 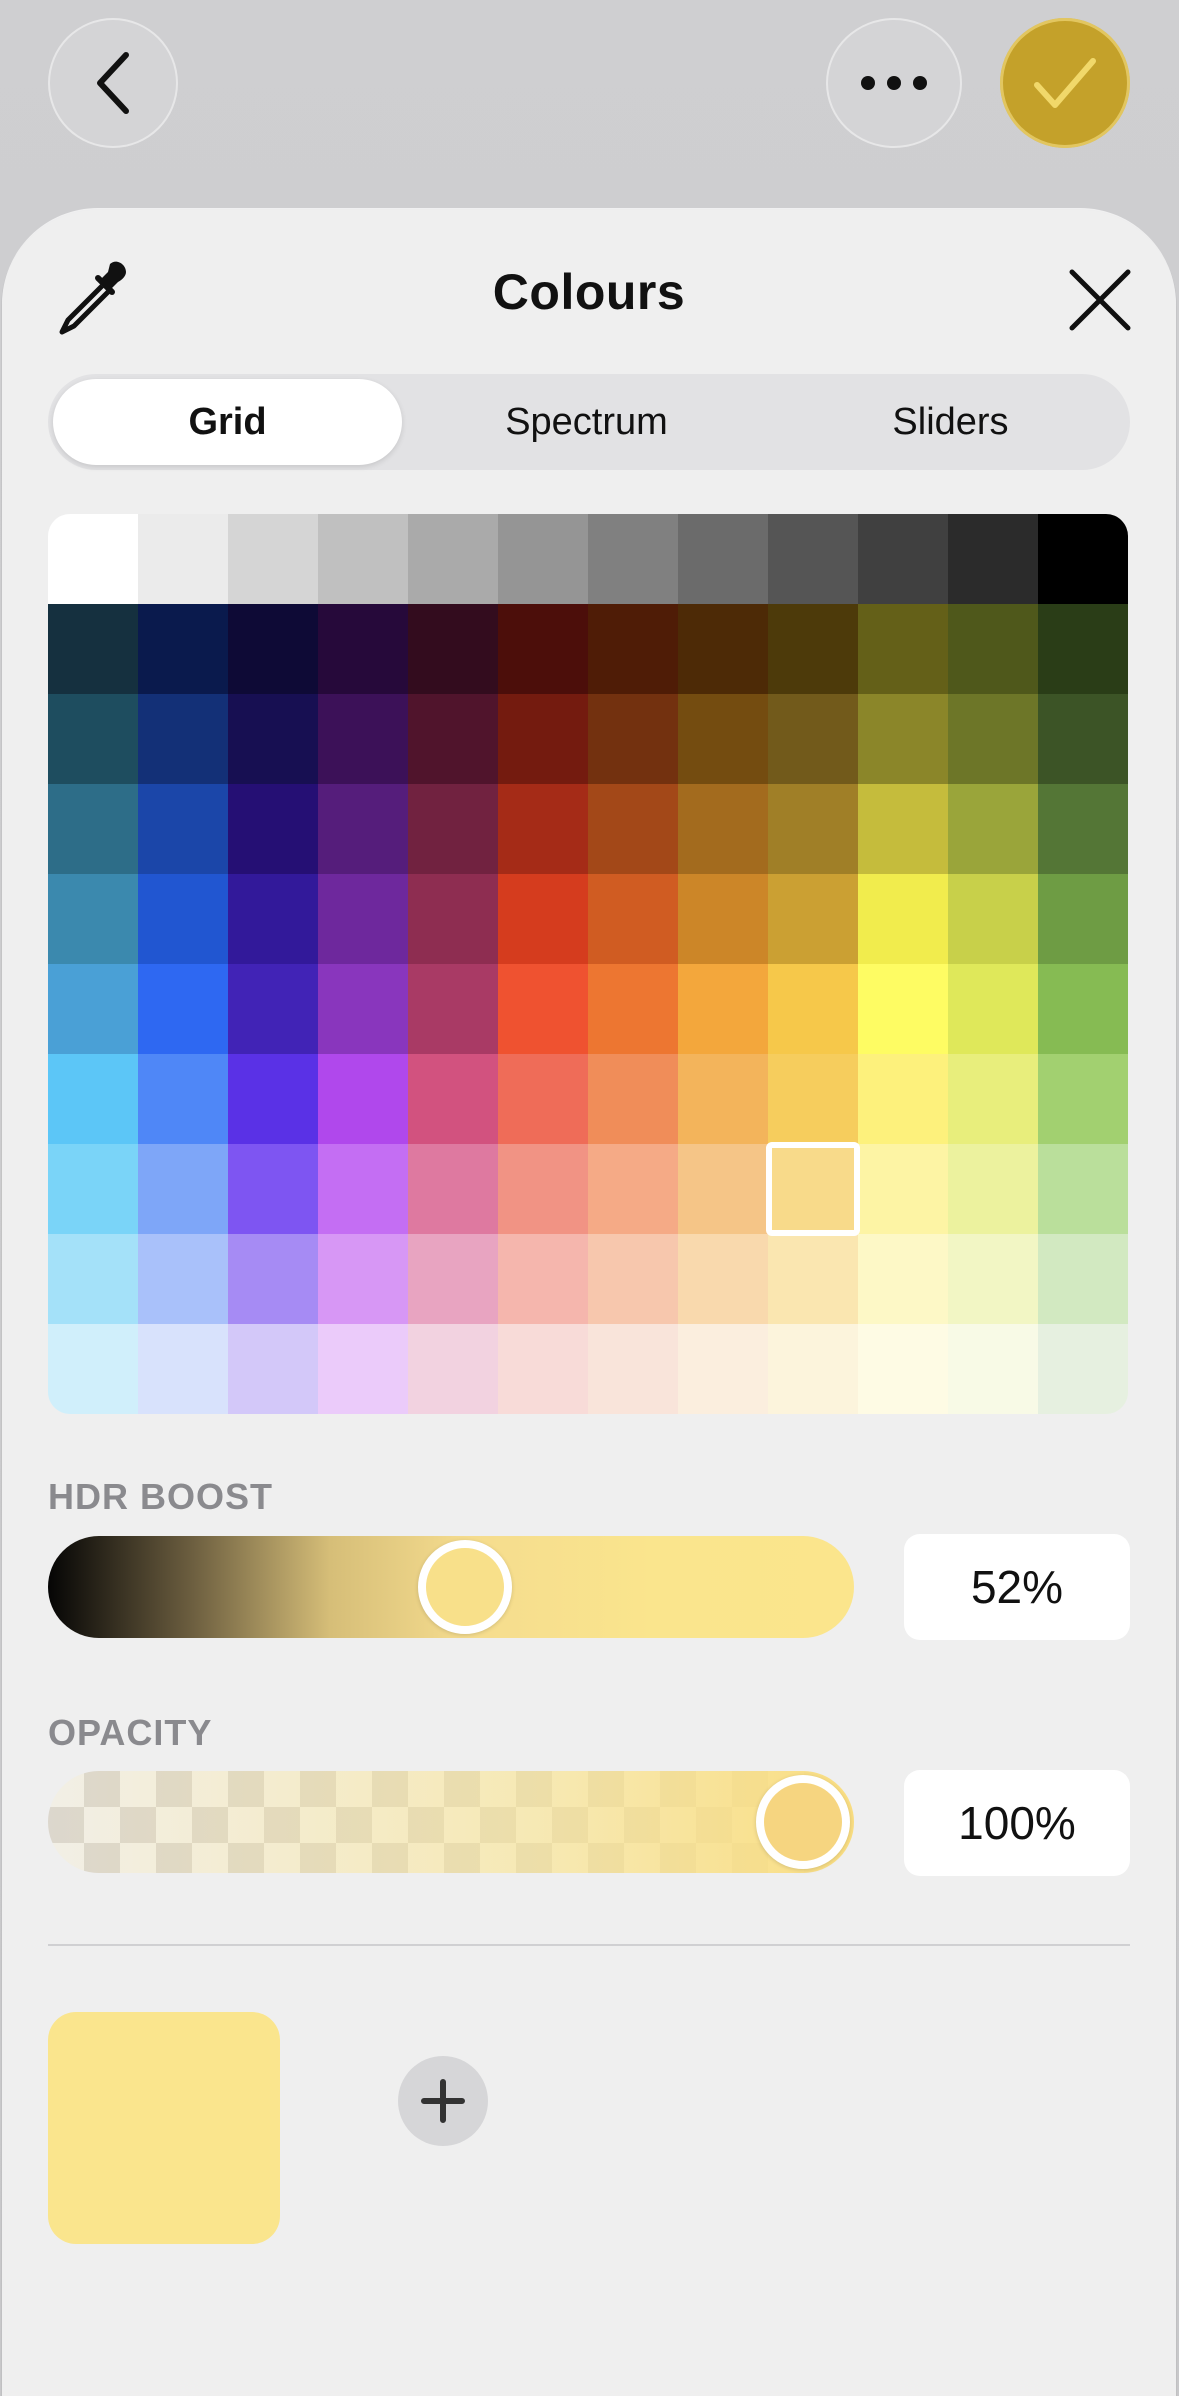 What do you see at coordinates (465, 1587) in the screenshot?
I see `hdr-boost-thumb` at bounding box center [465, 1587].